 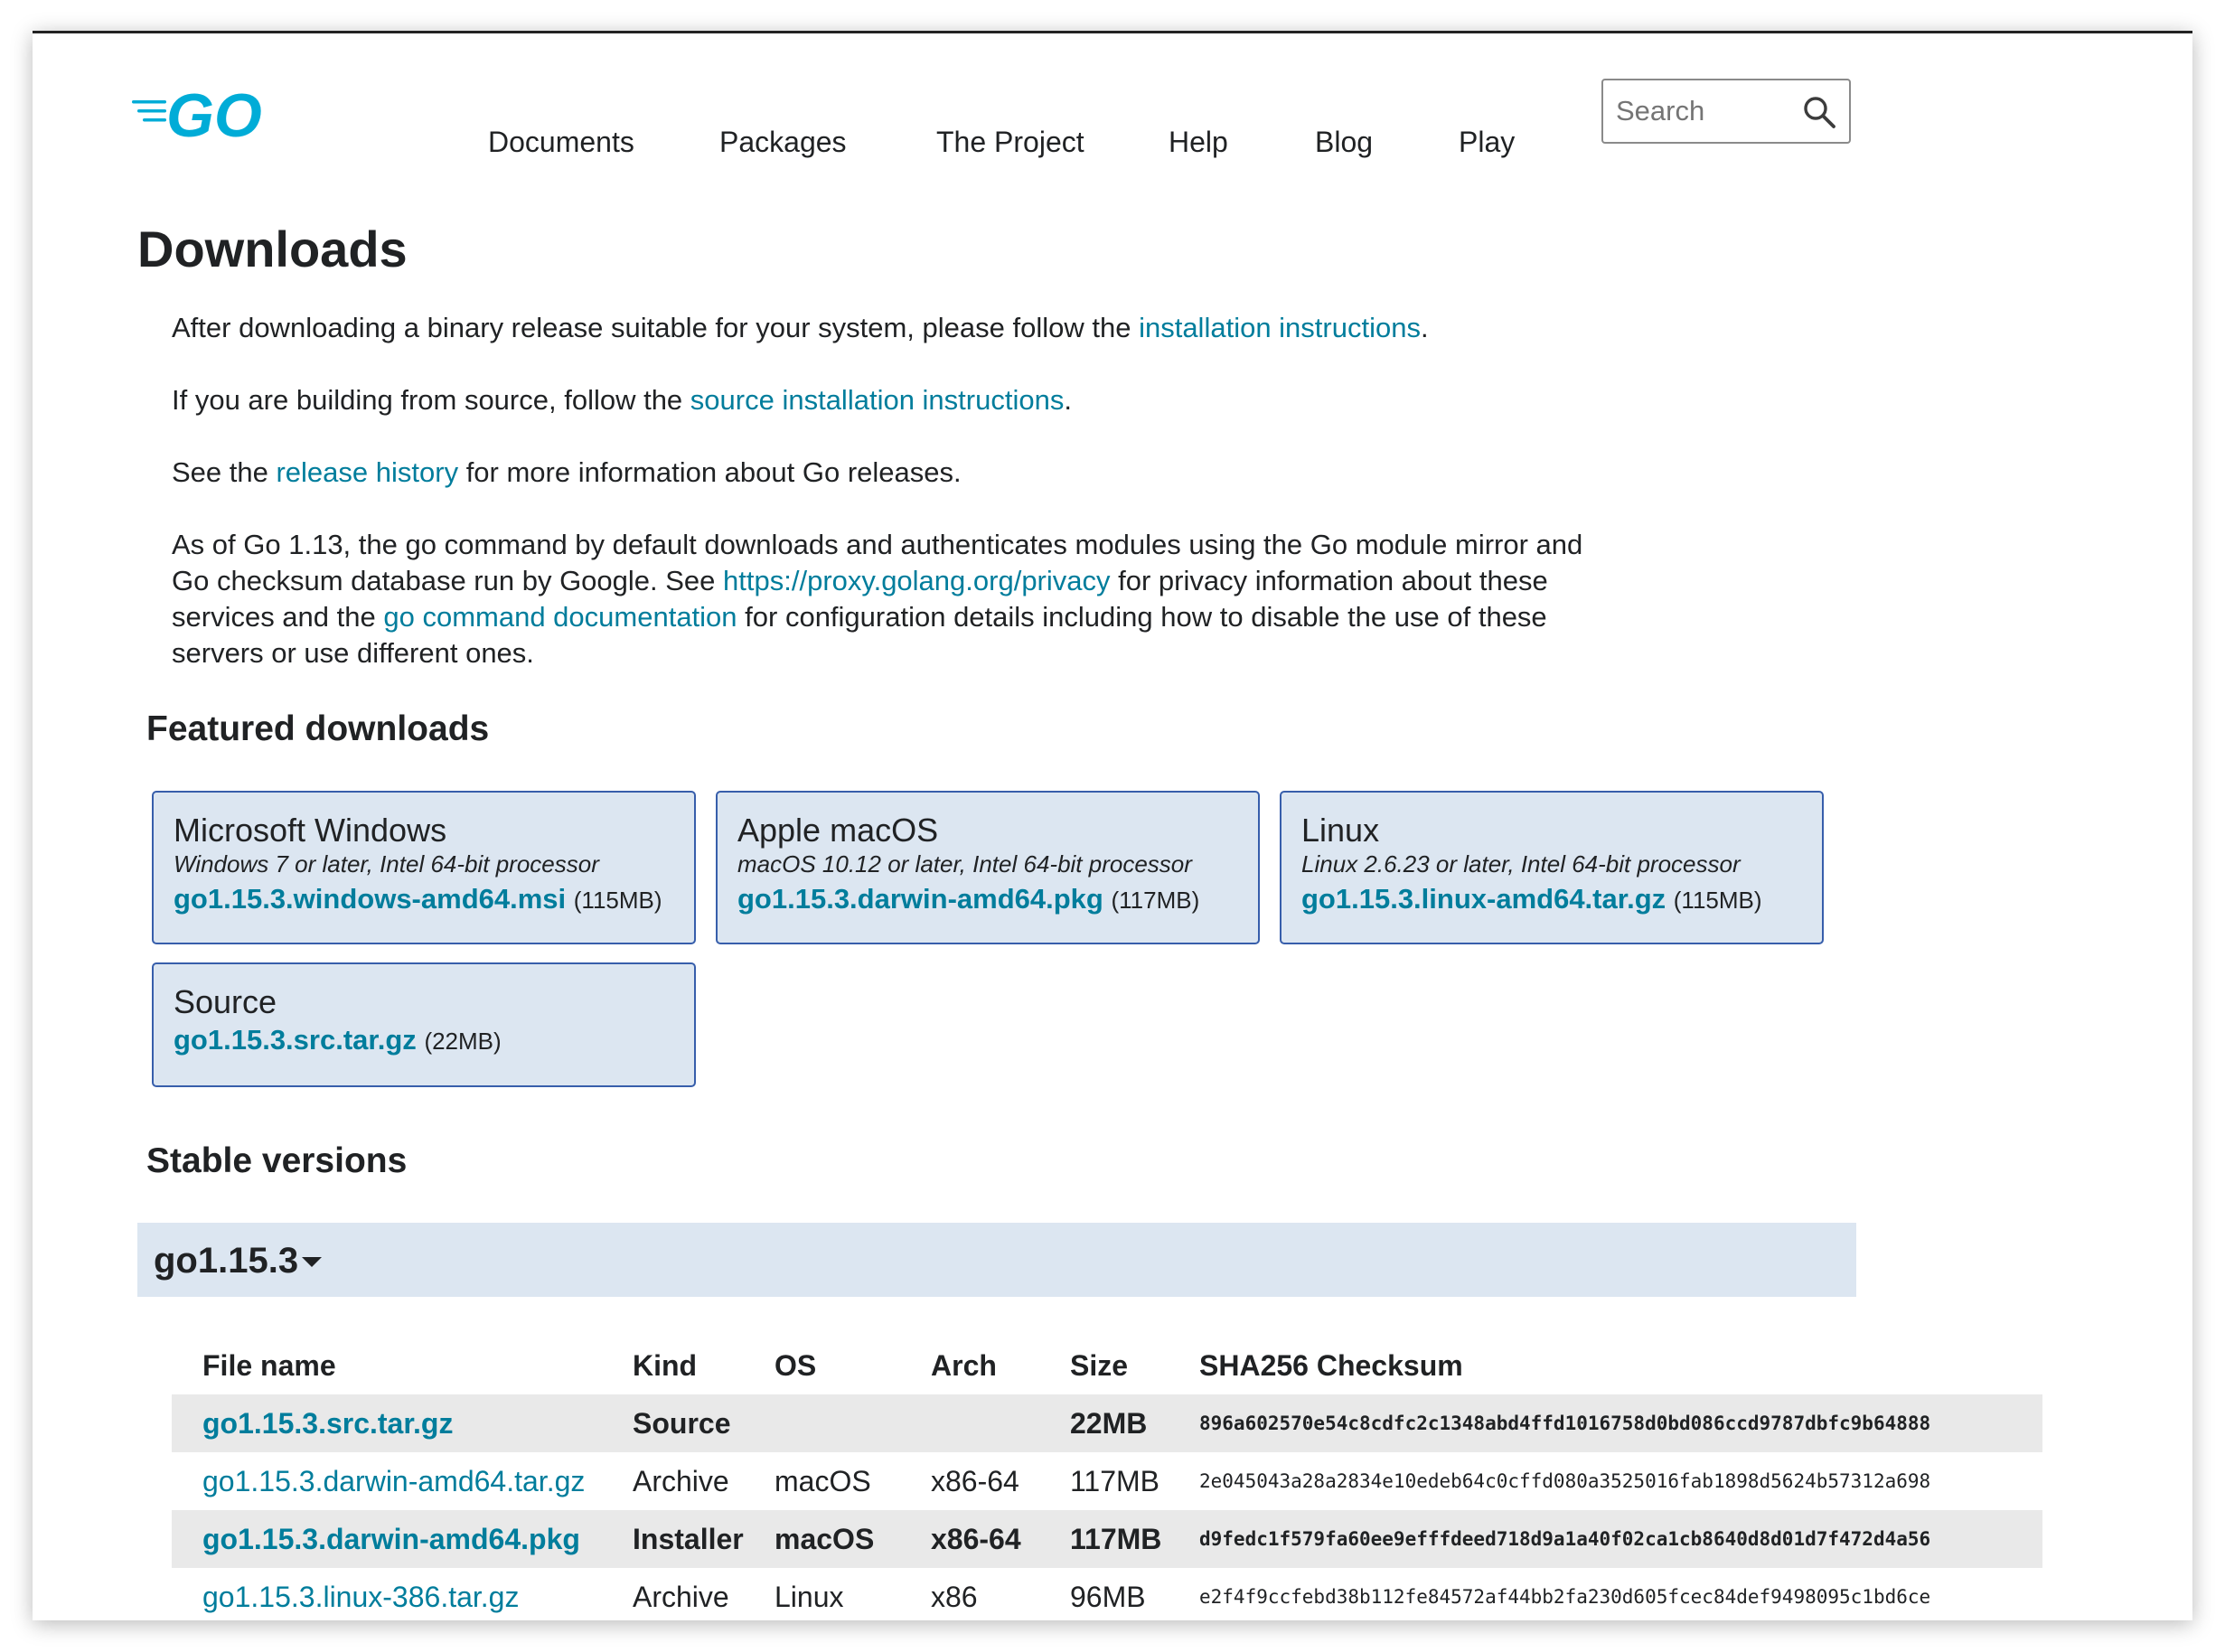 What do you see at coordinates (955, 1597) in the screenshot?
I see `arch-cell: x86` at bounding box center [955, 1597].